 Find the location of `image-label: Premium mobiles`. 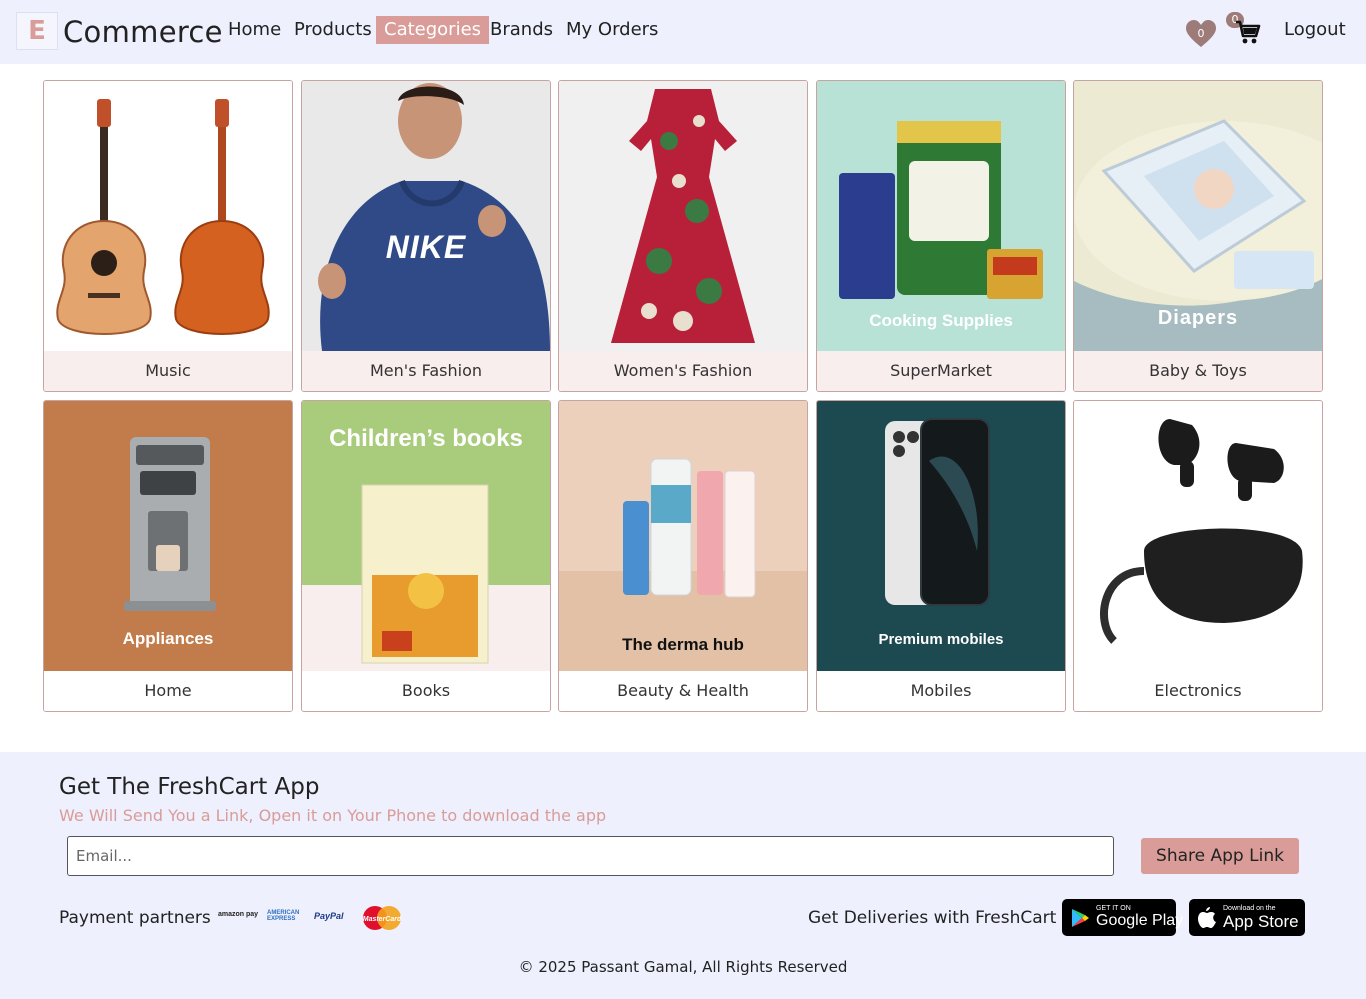

image-label: Premium mobiles is located at coordinates (941, 639).